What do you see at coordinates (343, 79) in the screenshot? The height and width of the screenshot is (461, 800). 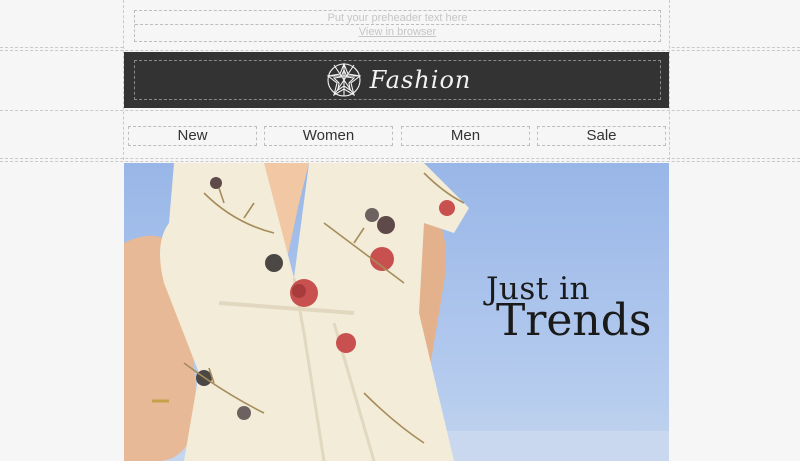 I see `star-flower-logo-icon` at bounding box center [343, 79].